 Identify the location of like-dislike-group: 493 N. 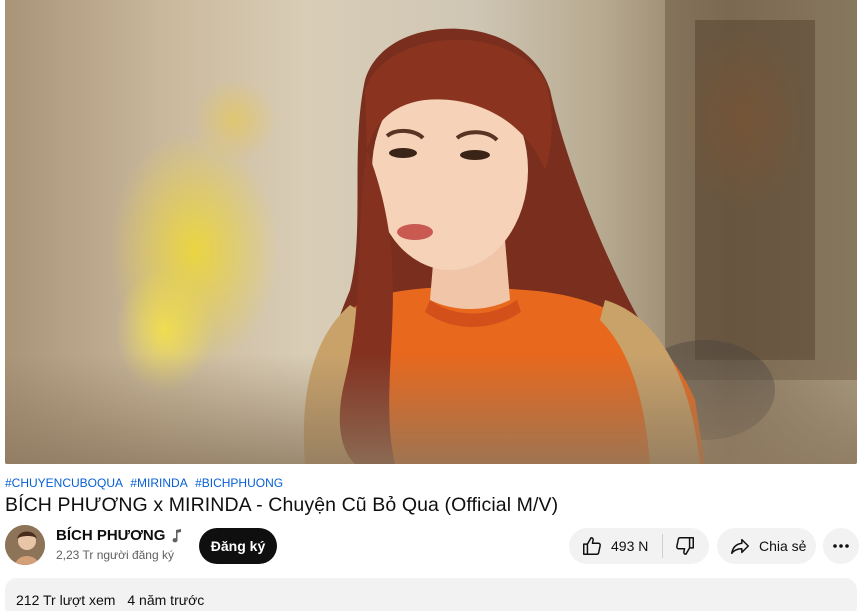
(639, 546).